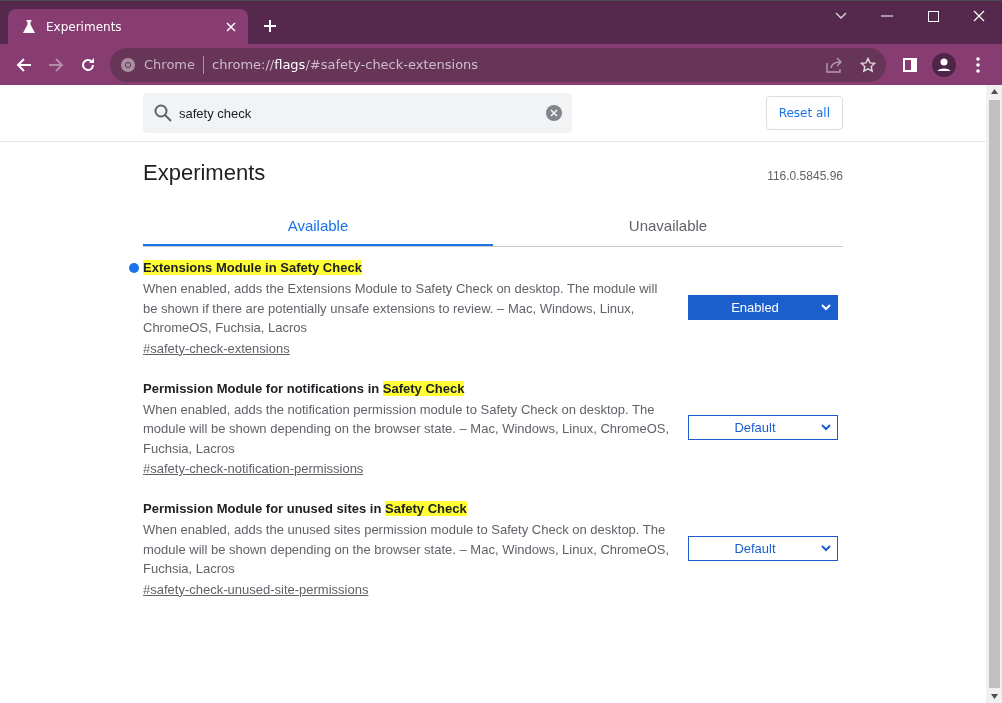 This screenshot has width=1002, height=703. Describe the element at coordinates (841, 16) in the screenshot. I see `chevron-down-icon` at that location.